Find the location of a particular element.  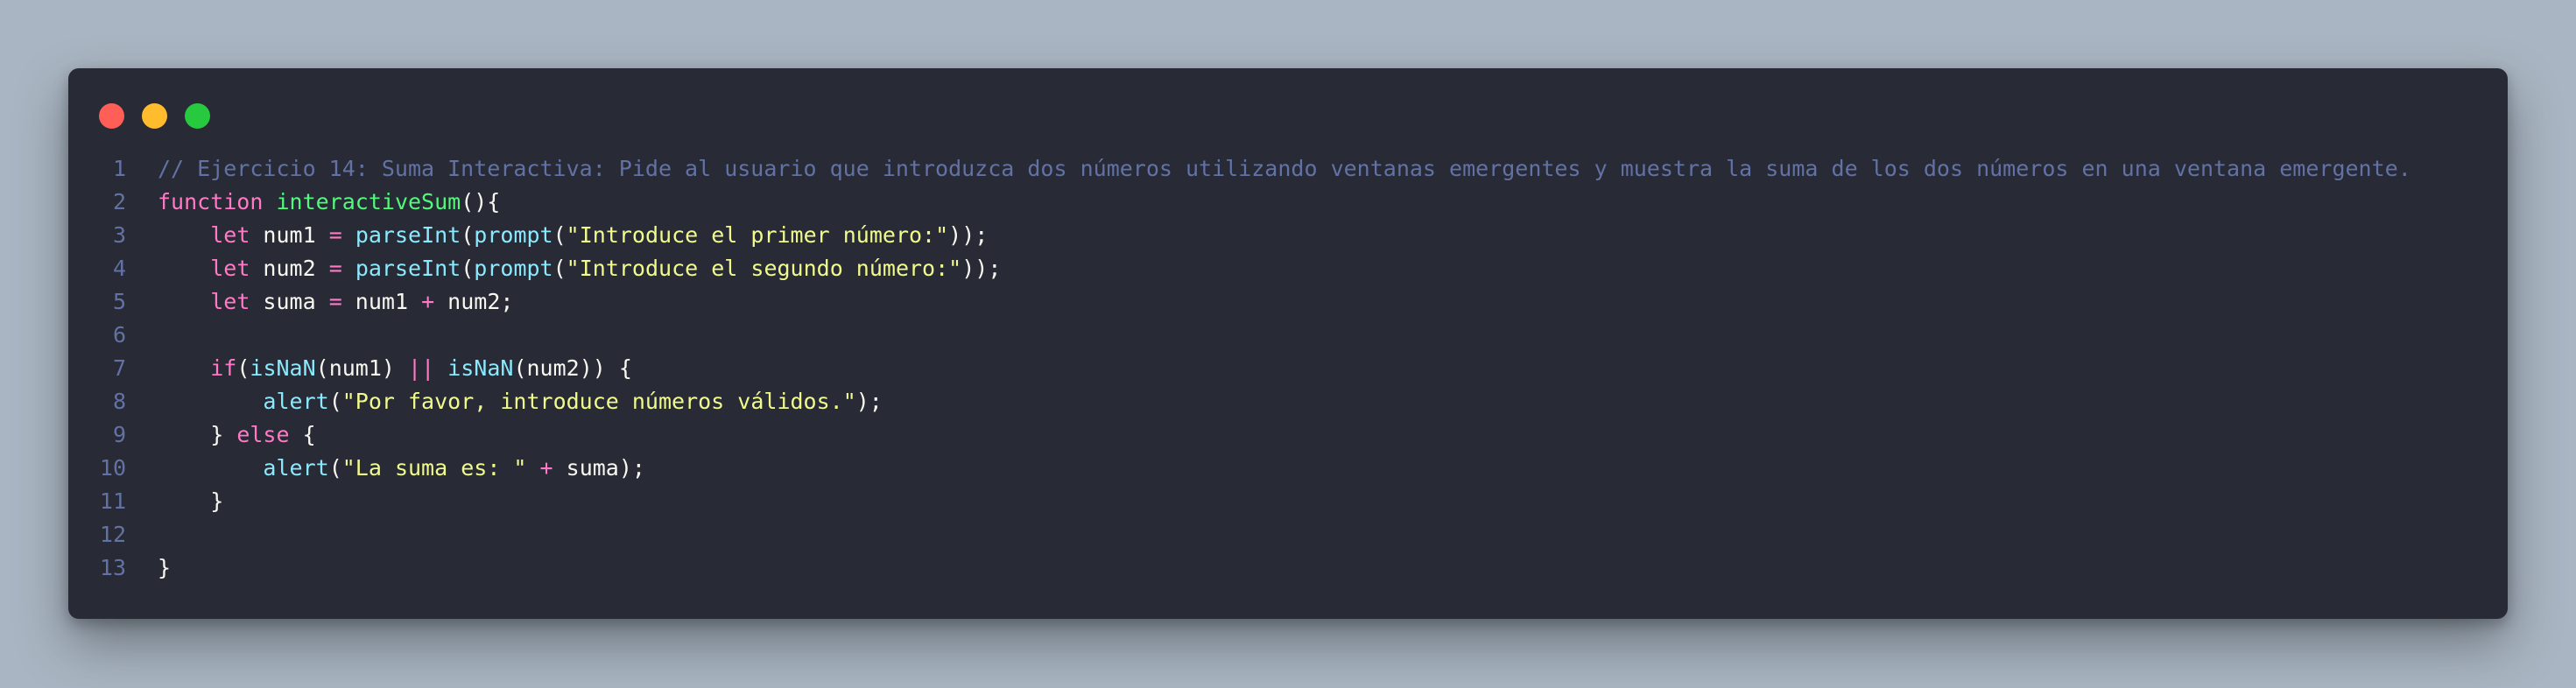

code-token: "La suma es: " is located at coordinates (434, 468).